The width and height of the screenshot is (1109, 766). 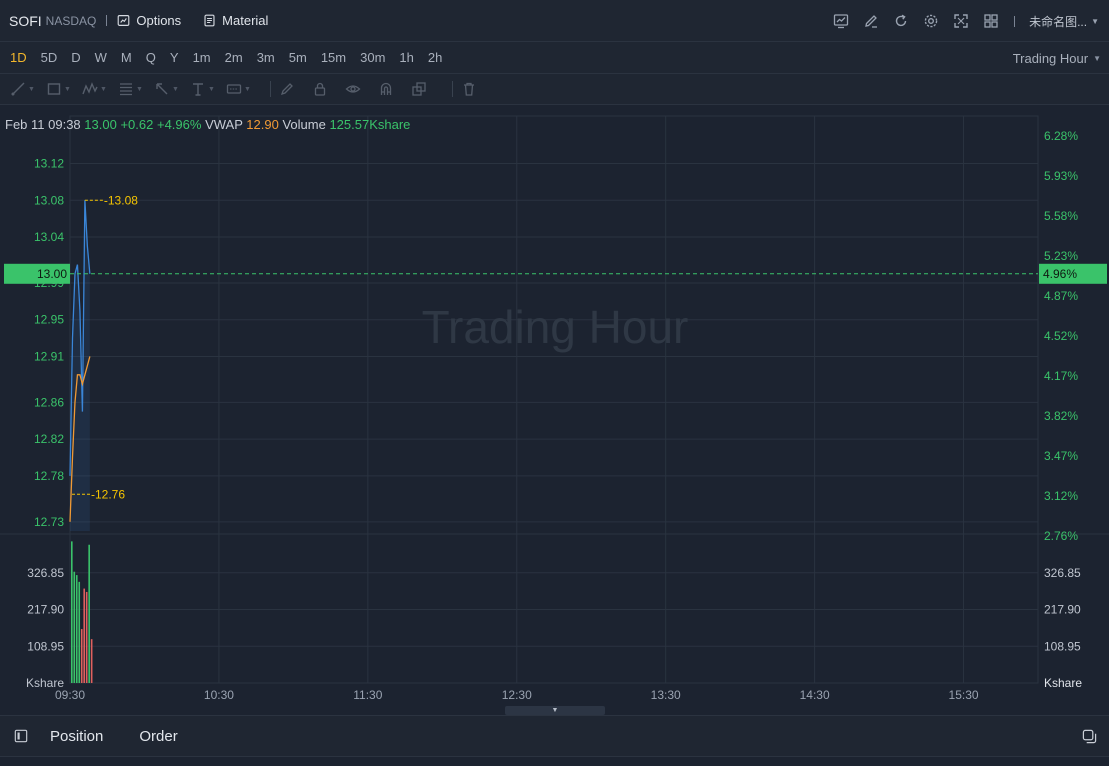 What do you see at coordinates (21, 736) in the screenshot?
I see `sidebar-toggle-icon` at bounding box center [21, 736].